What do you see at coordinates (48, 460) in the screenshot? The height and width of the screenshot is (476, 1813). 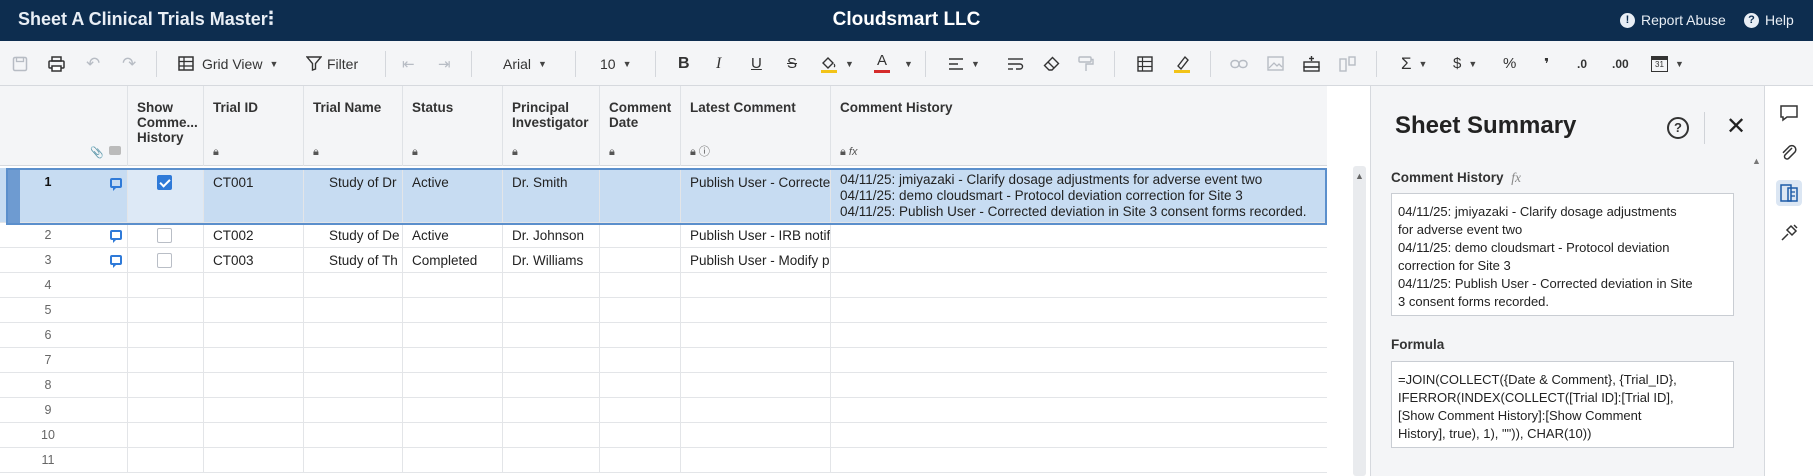 I see `row-number: 11` at bounding box center [48, 460].